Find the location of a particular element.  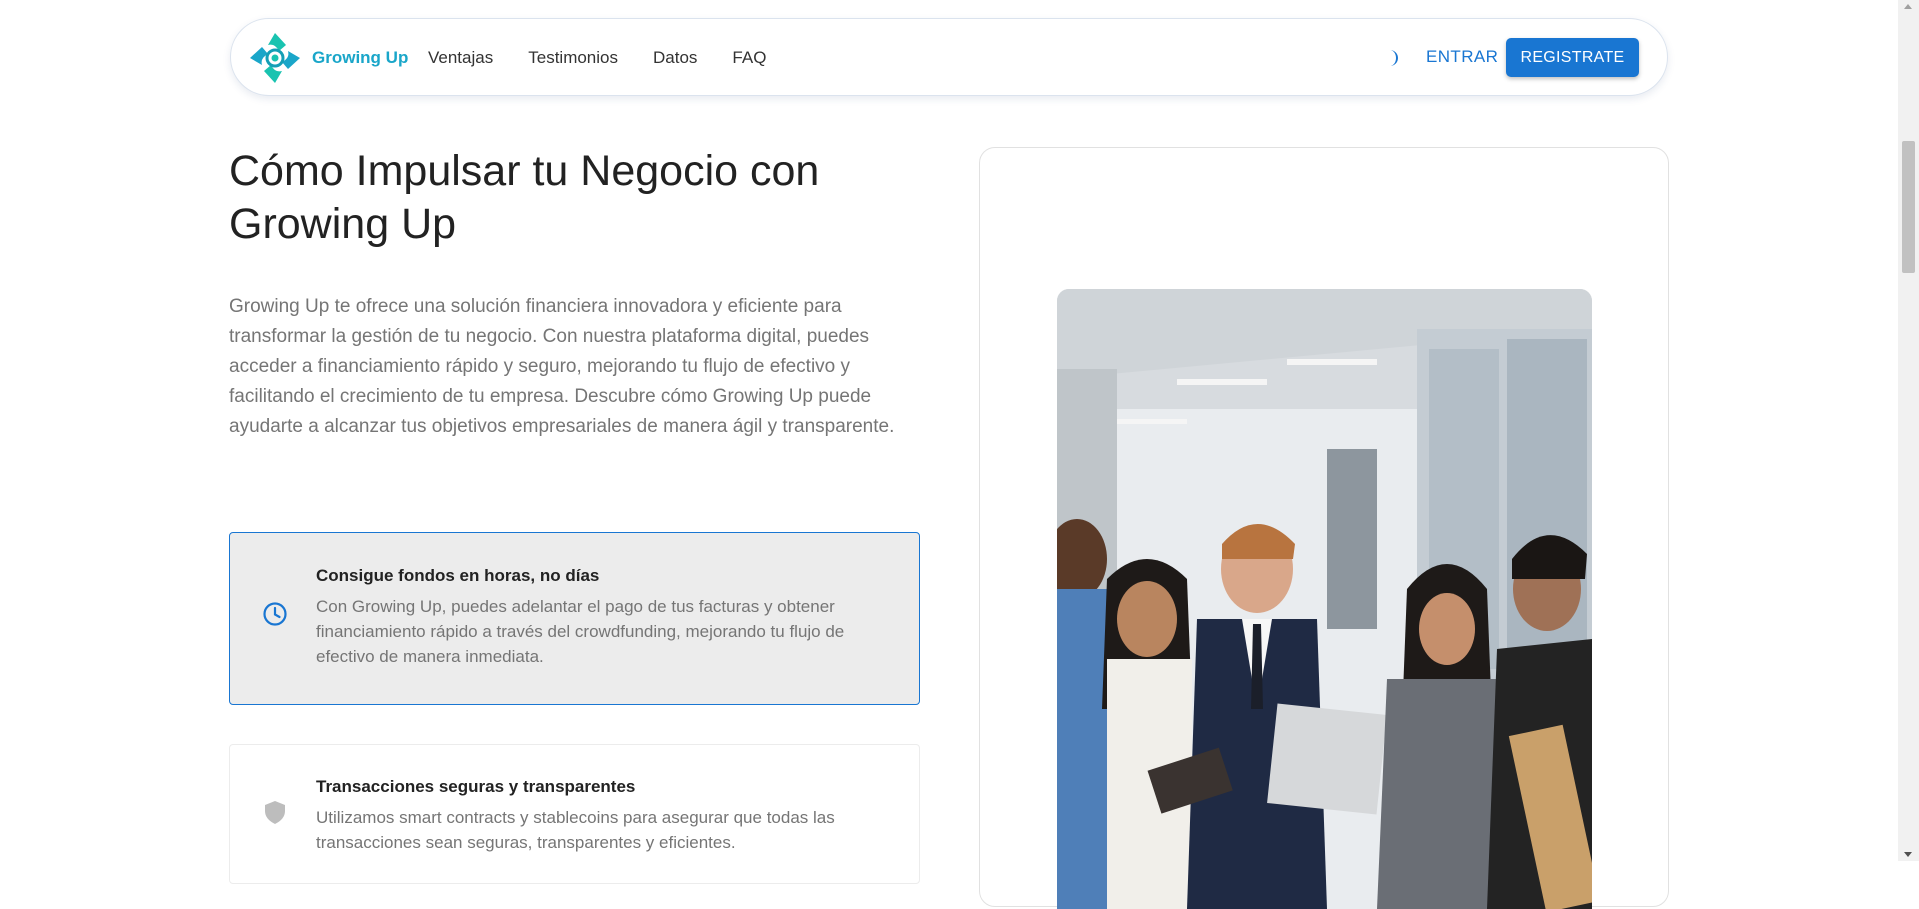

growing-up-logo-icon is located at coordinates (275, 58).